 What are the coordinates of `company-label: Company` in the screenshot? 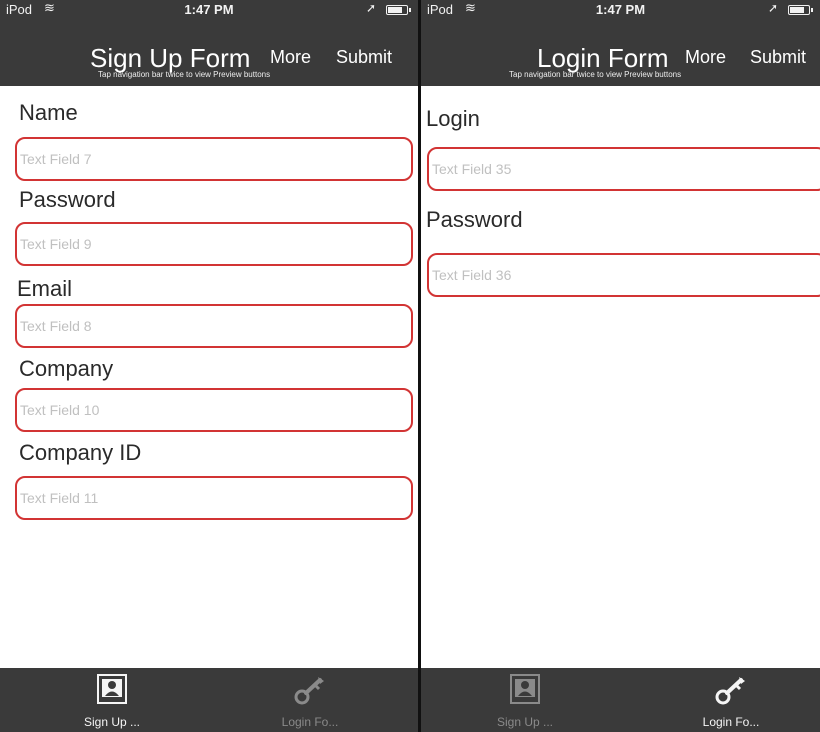 It's located at (66, 368).